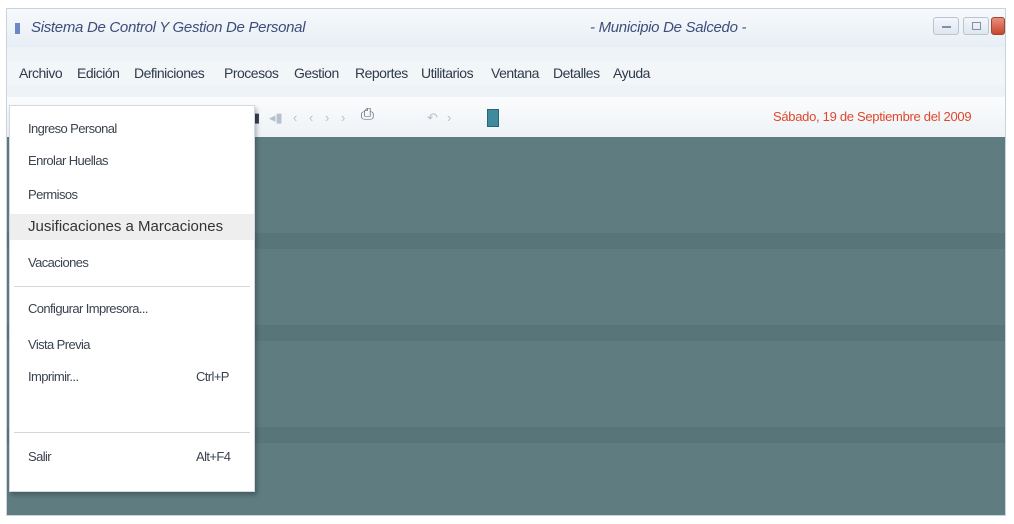  What do you see at coordinates (17, 28) in the screenshot?
I see `app-icon` at bounding box center [17, 28].